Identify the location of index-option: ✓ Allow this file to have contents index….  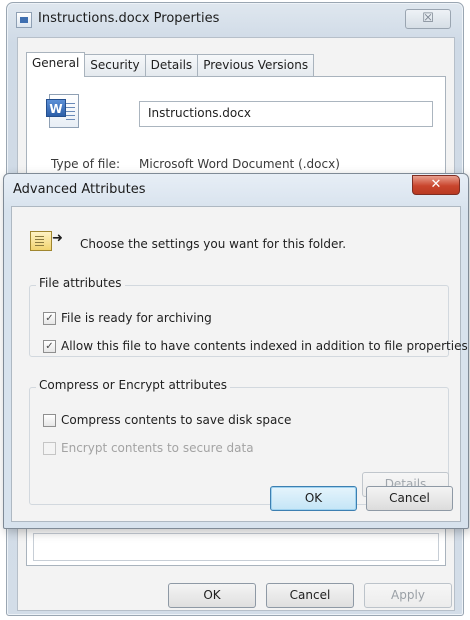
(255, 346).